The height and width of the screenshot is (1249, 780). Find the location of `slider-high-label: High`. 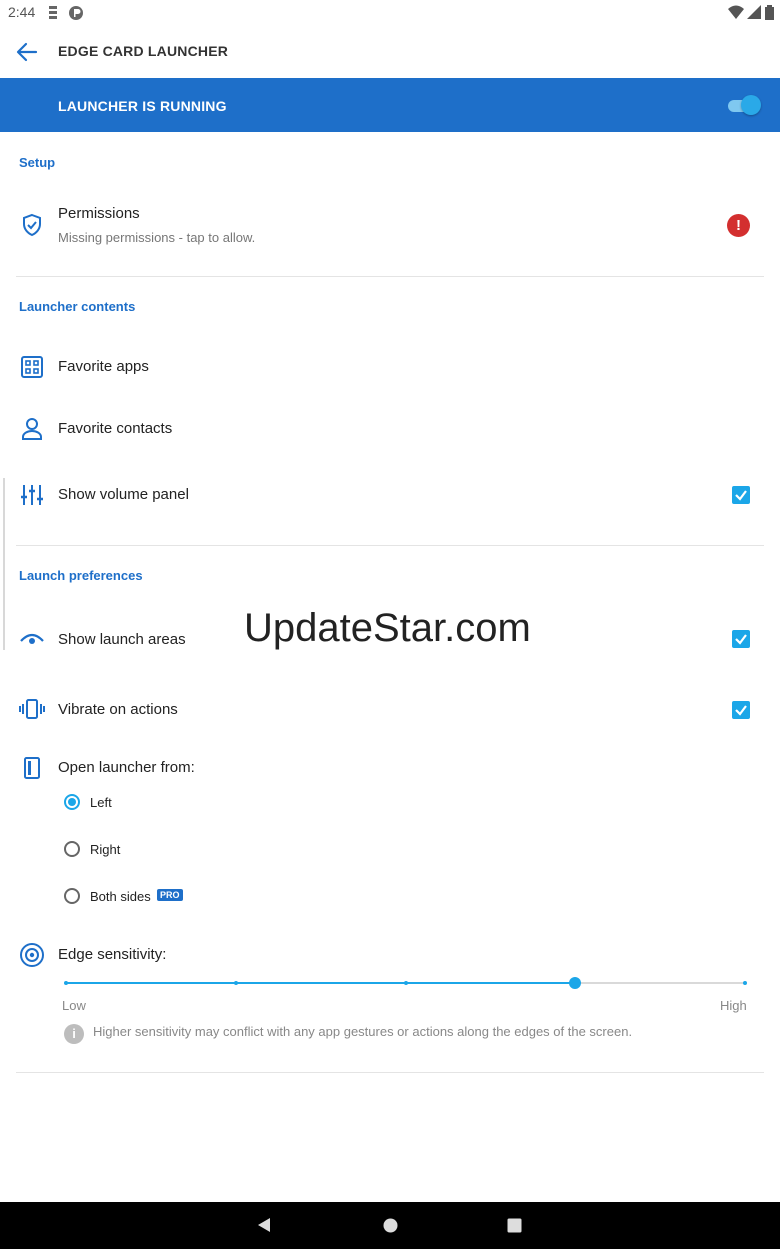

slider-high-label: High is located at coordinates (733, 1005).